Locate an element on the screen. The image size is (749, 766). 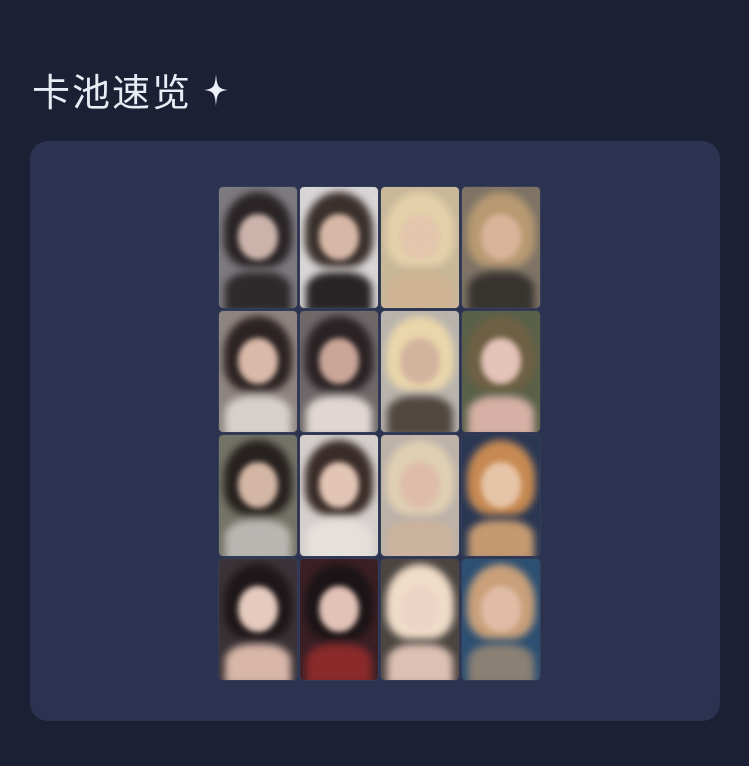
section-title: 卡池速览 is located at coordinates (112, 93).